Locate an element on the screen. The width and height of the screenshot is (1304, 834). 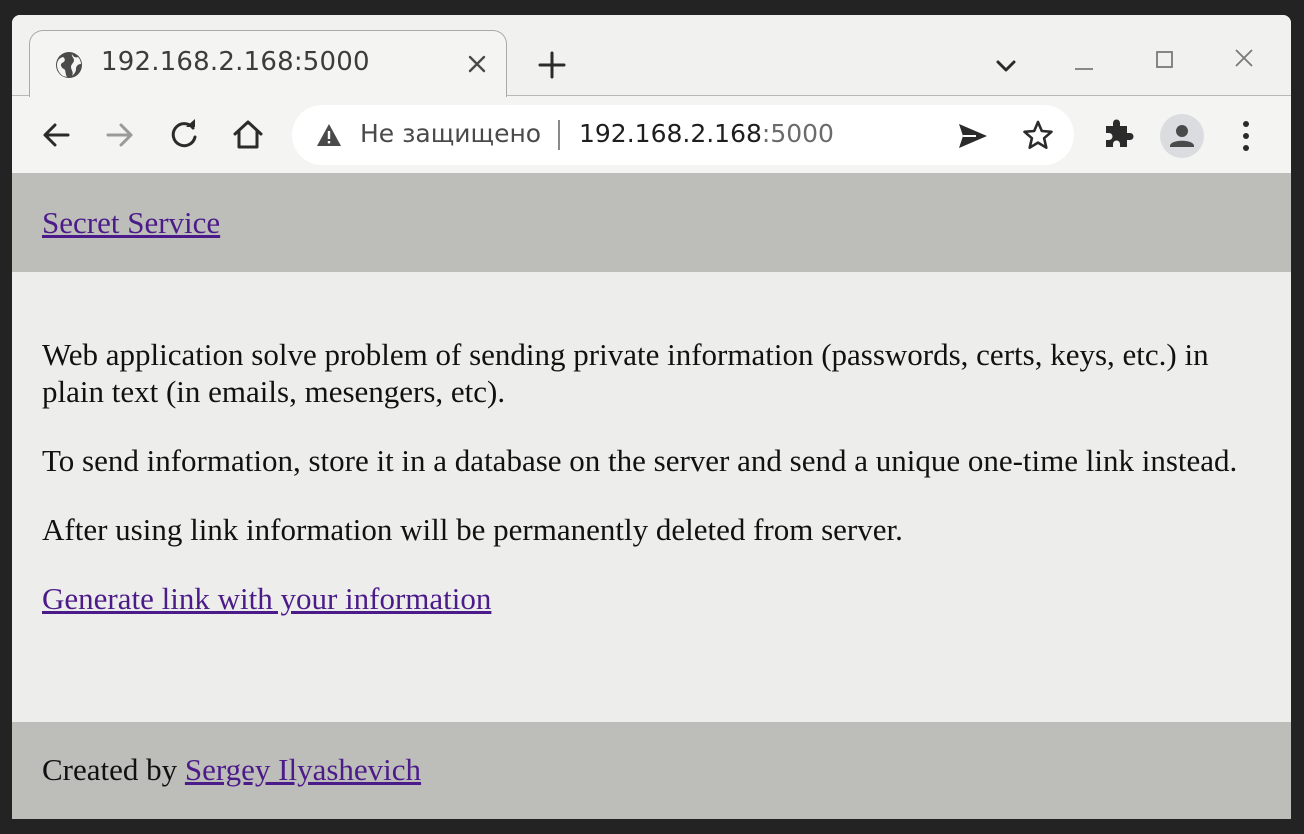
minimize-icon is located at coordinates (1084, 65).